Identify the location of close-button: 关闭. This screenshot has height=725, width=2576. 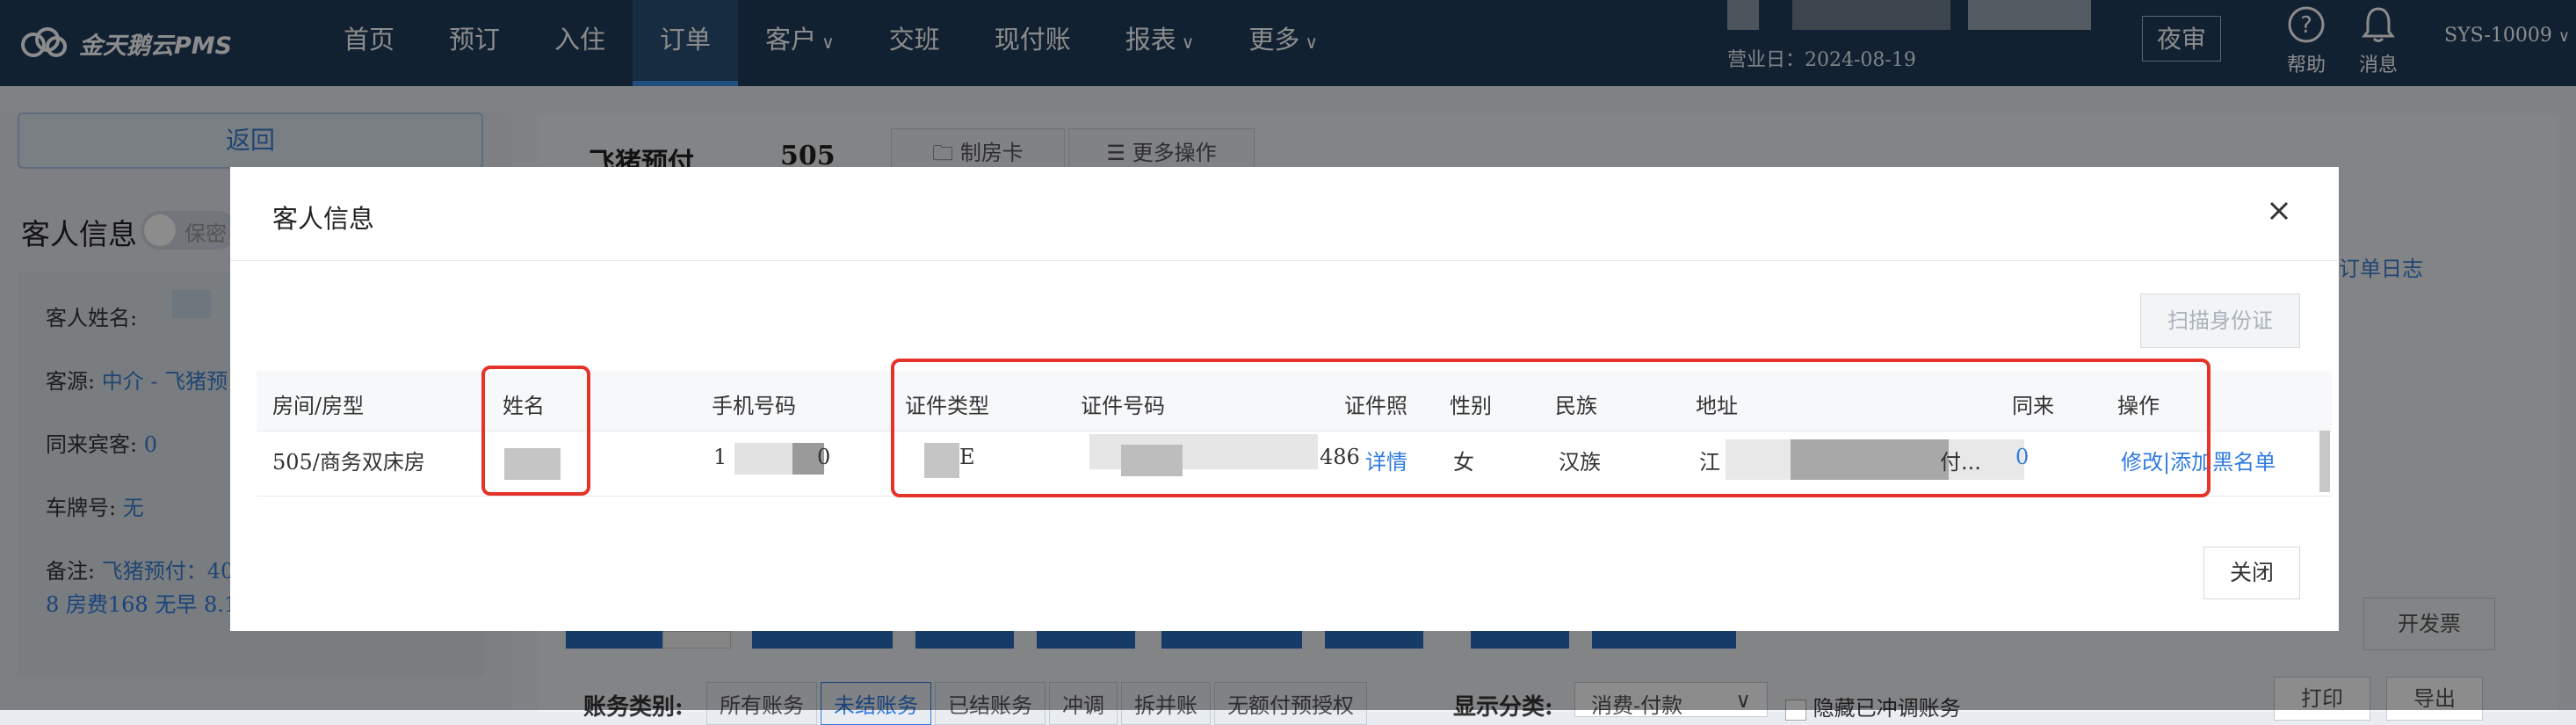
(2251, 573).